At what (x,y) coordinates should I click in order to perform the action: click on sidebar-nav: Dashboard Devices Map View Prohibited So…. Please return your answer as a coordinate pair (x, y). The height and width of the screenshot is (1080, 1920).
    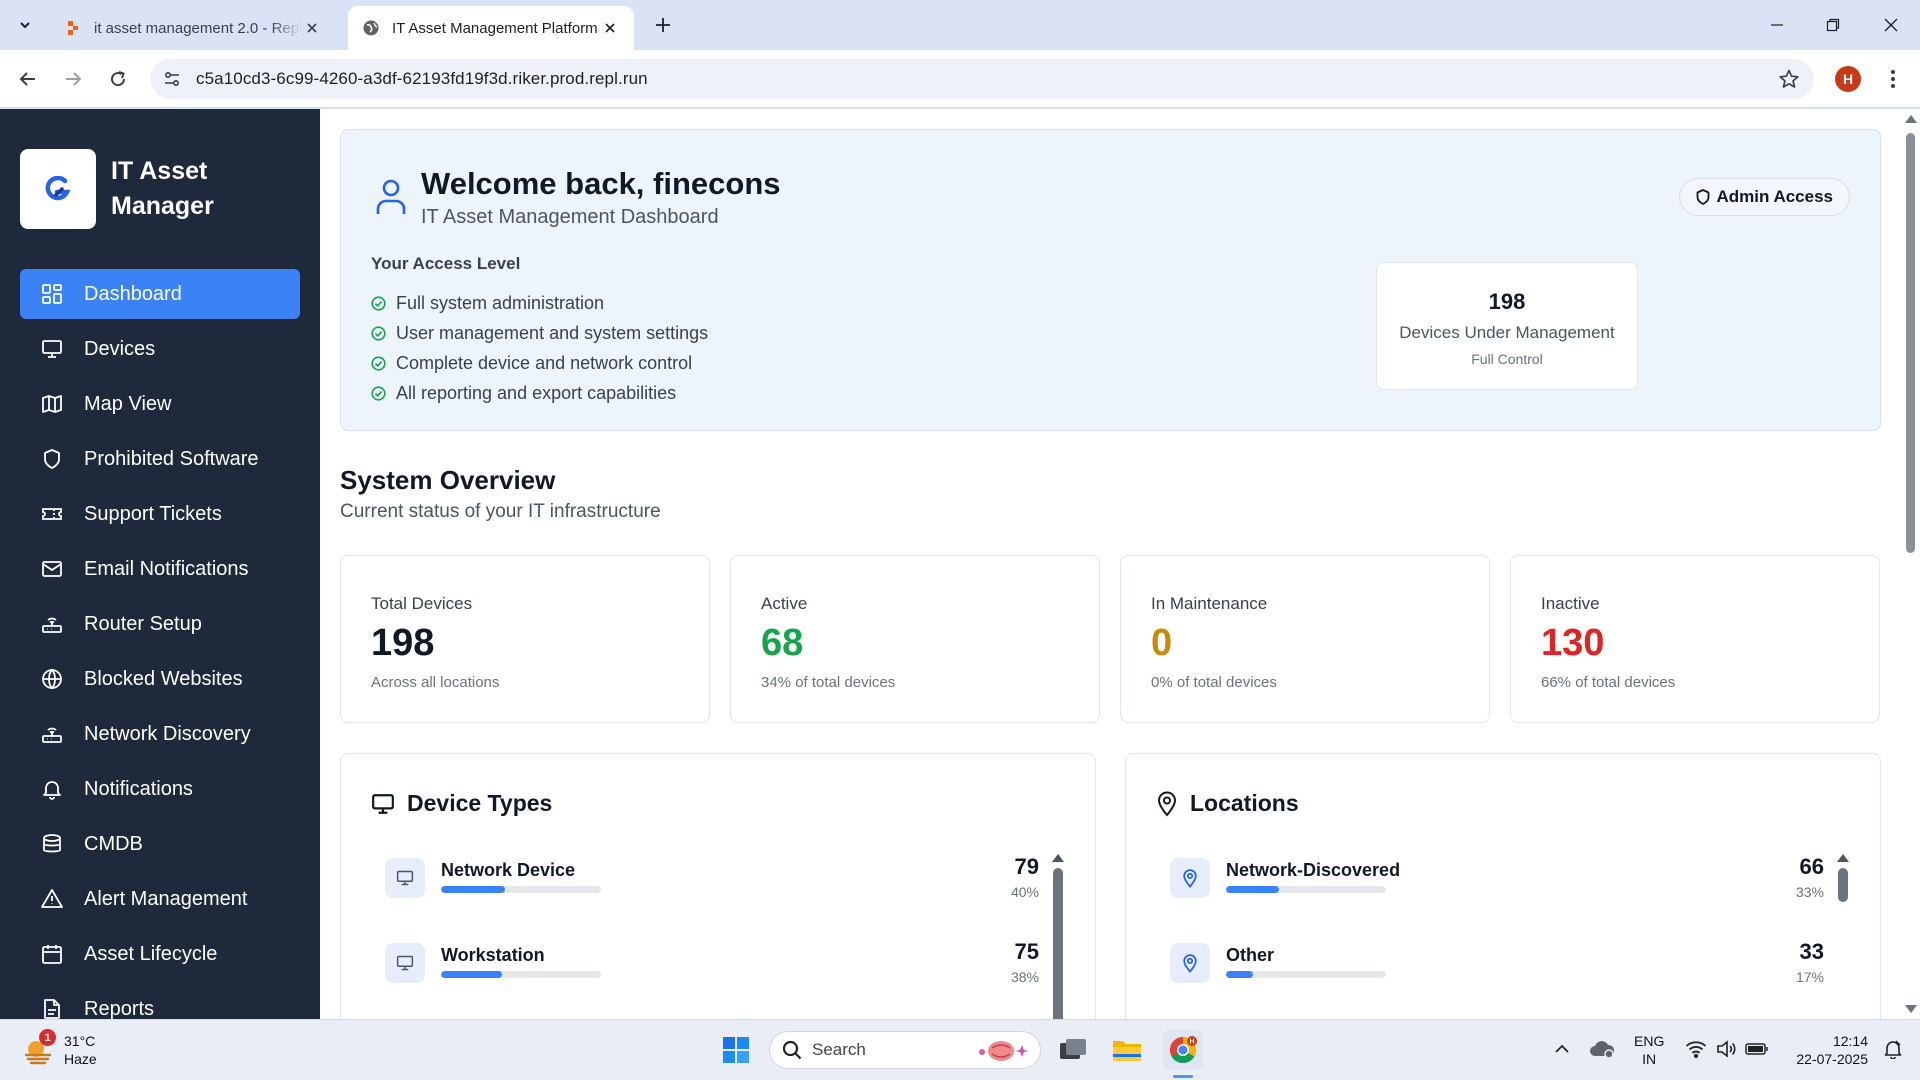
    Looking at the image, I should click on (160, 644).